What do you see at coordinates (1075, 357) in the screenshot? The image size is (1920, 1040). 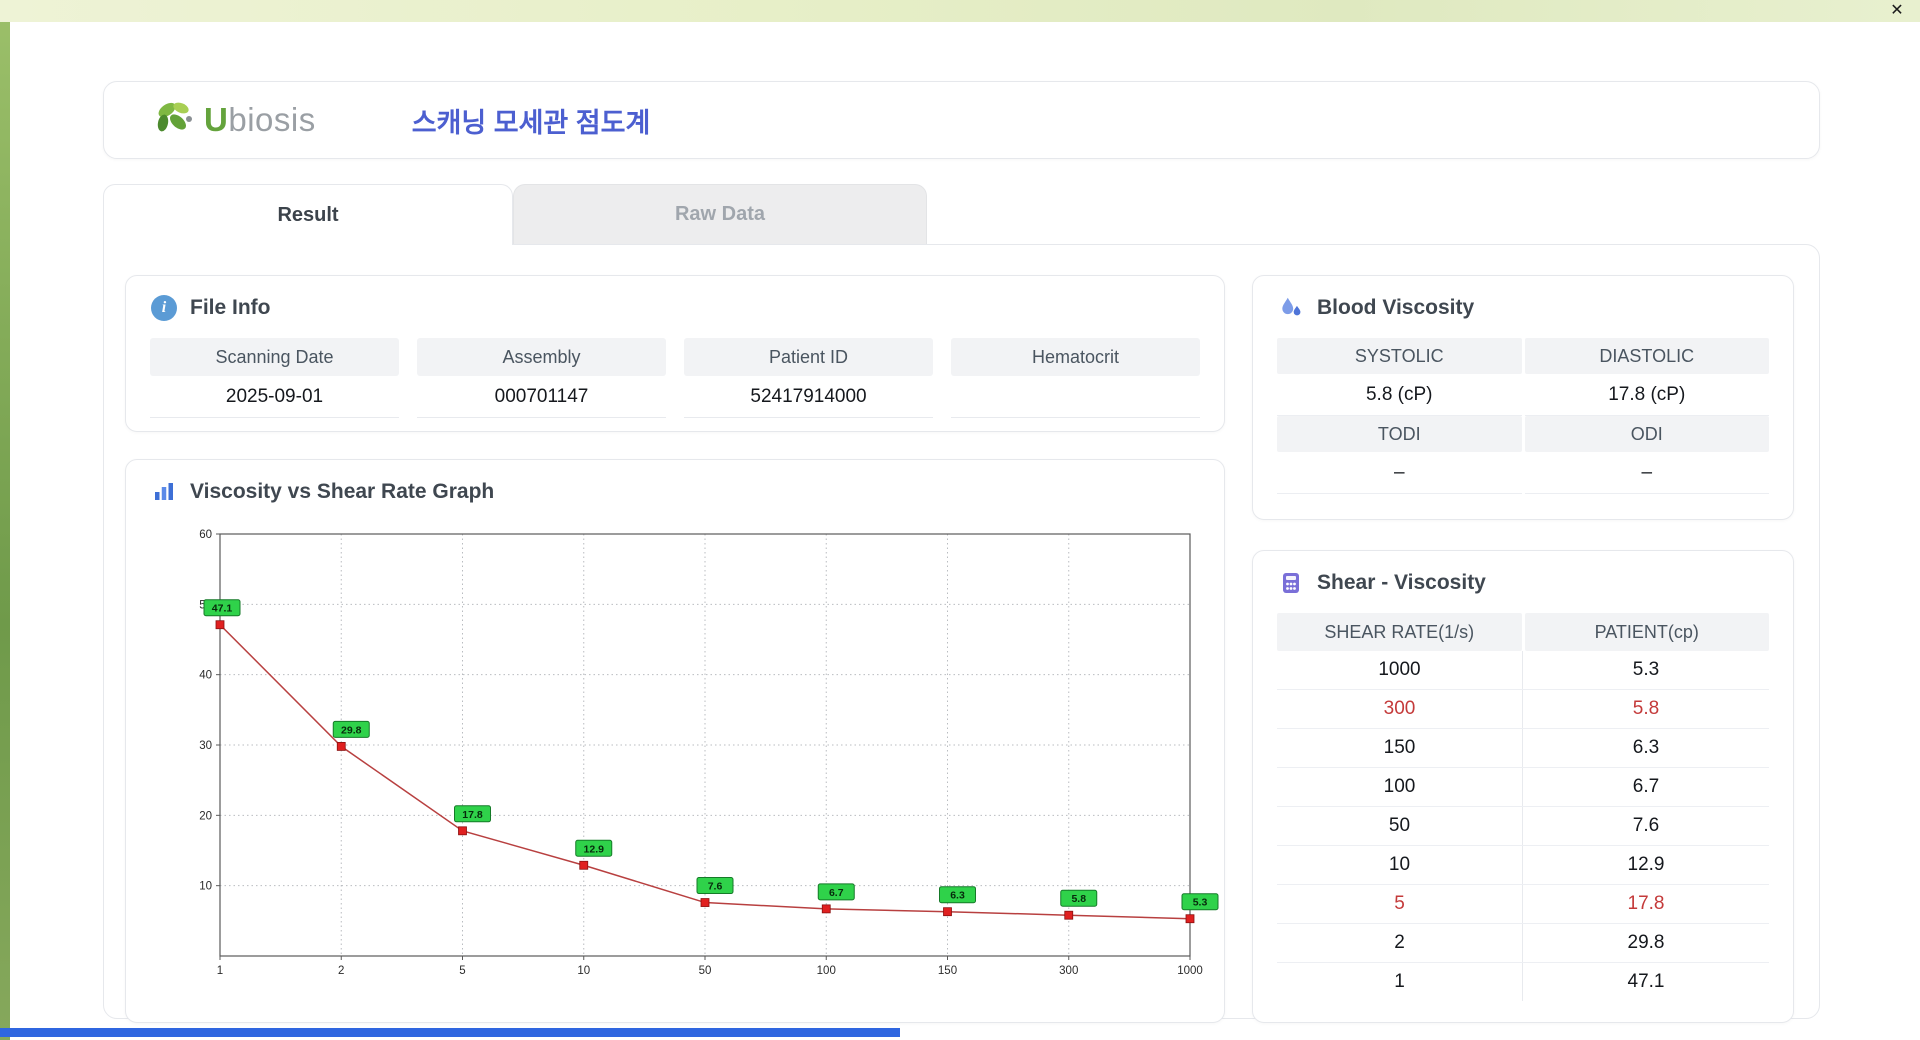 I see `field-label: Hematocrit` at bounding box center [1075, 357].